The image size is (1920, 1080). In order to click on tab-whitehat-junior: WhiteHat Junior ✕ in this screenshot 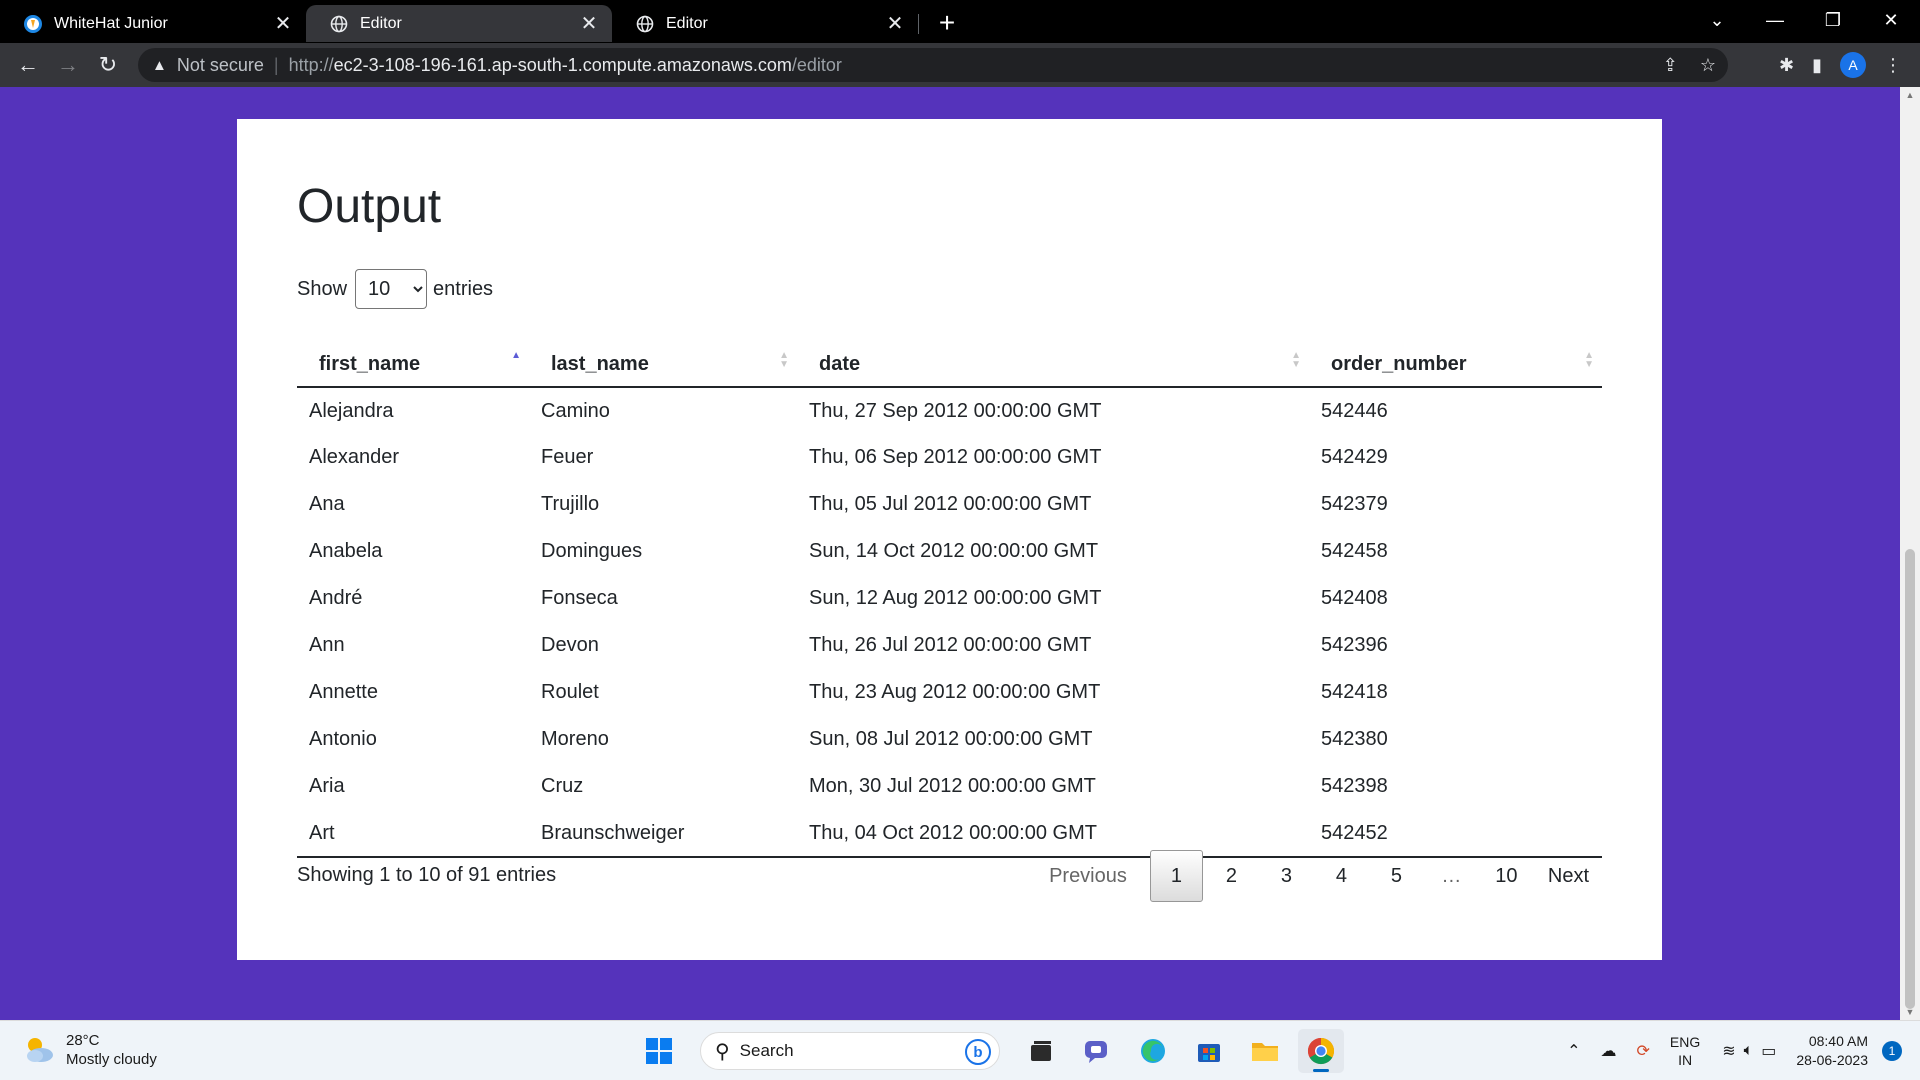, I will do `click(153, 23)`.